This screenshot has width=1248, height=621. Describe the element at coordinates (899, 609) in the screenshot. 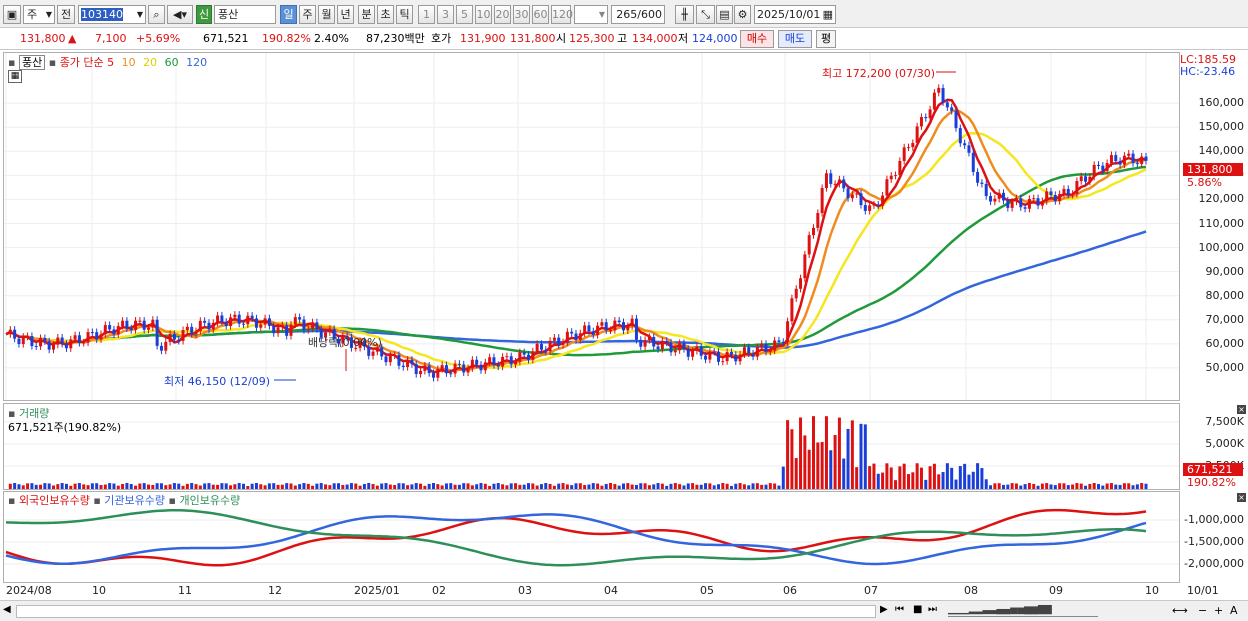

I see `rewind-icon: ⏮` at that location.